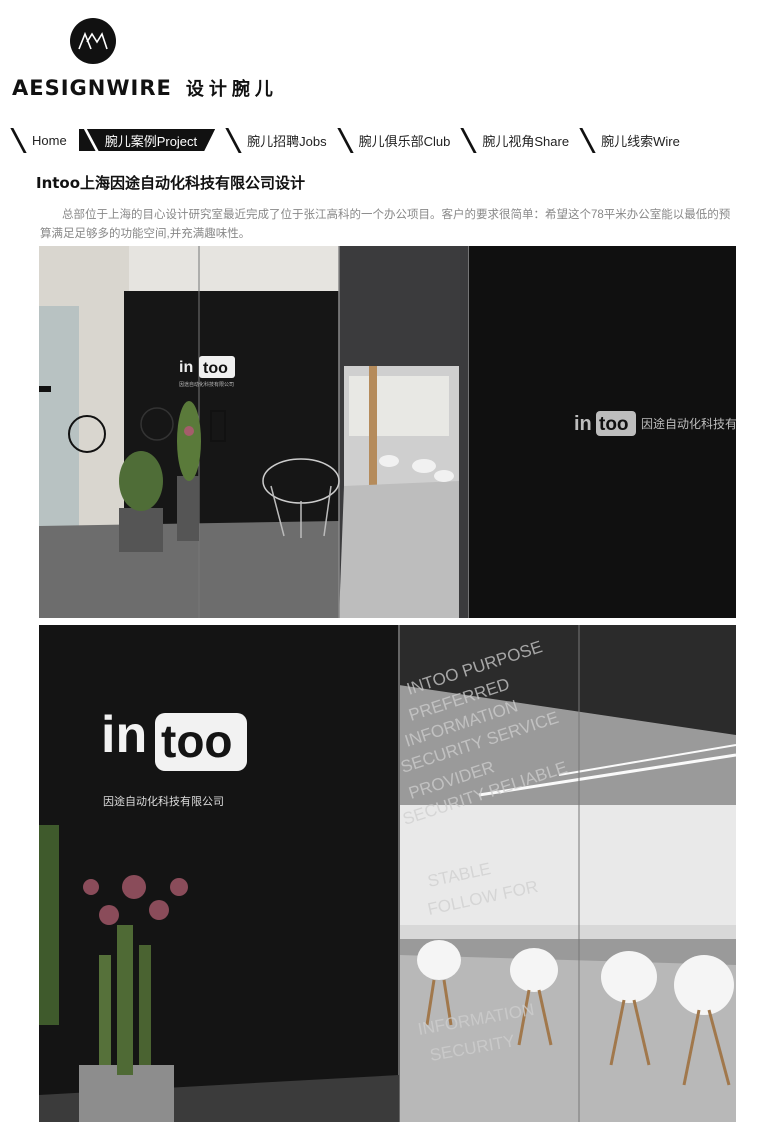 The height and width of the screenshot is (1148, 768). What do you see at coordinates (49, 140) in the screenshot?
I see `nav-label: Home` at bounding box center [49, 140].